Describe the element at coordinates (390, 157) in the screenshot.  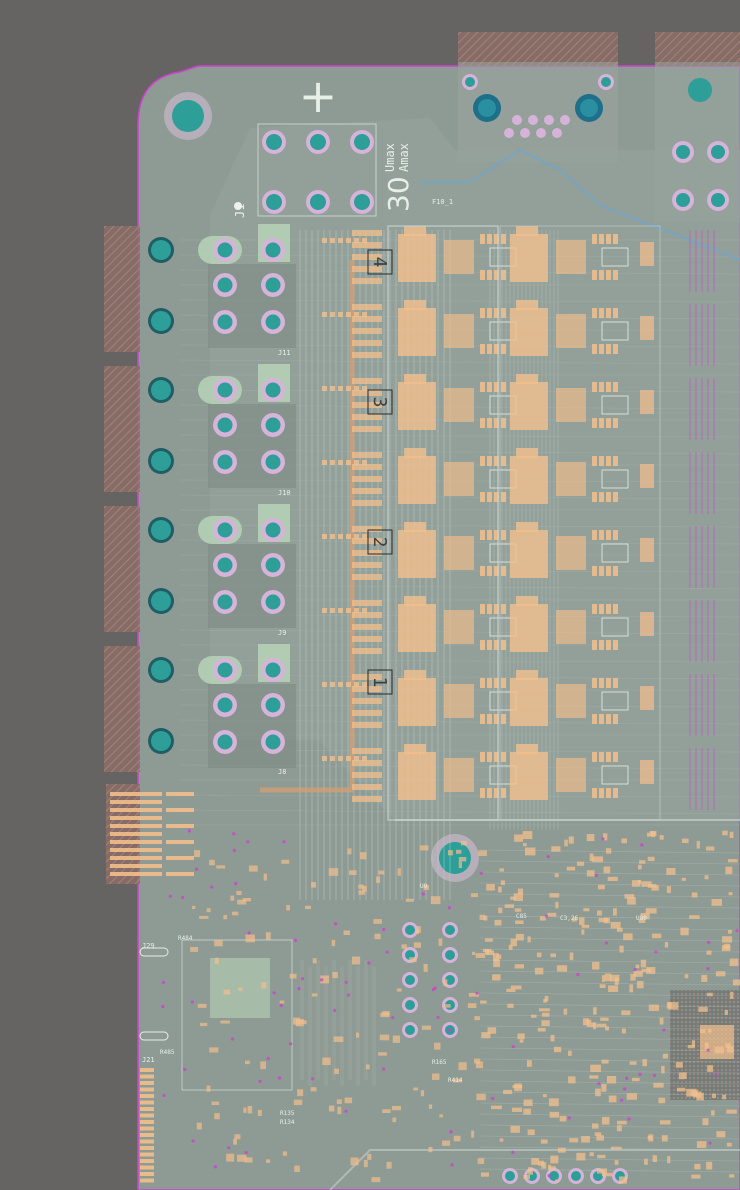
I see `rating-unit-umax: Umax` at that location.